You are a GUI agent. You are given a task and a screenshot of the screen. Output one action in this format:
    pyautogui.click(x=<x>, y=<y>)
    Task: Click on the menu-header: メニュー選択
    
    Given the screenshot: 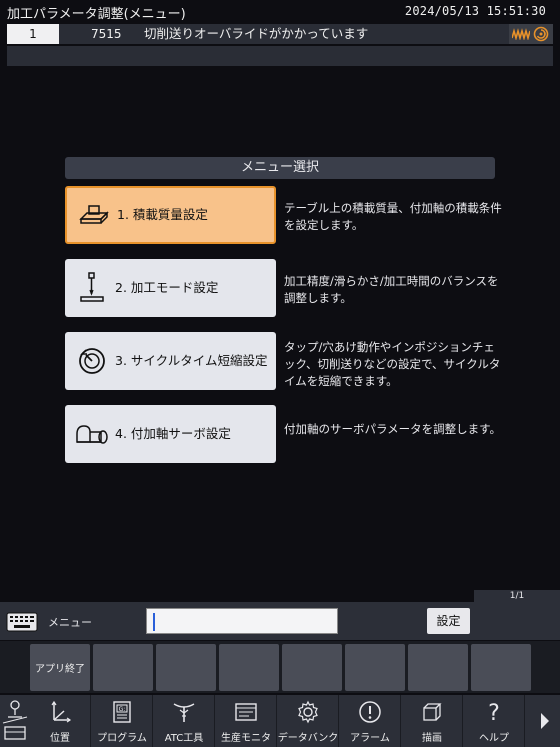 What is the action you would take?
    pyautogui.click(x=280, y=168)
    